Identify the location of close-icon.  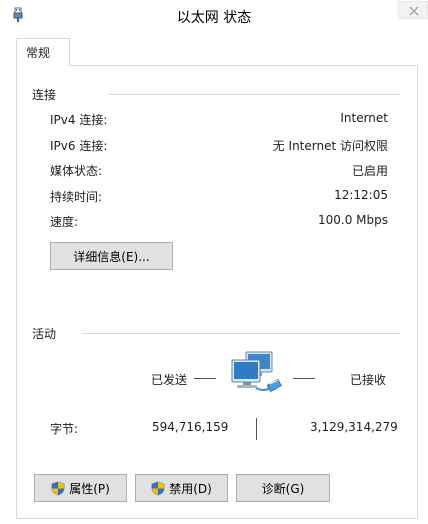
(414, 11).